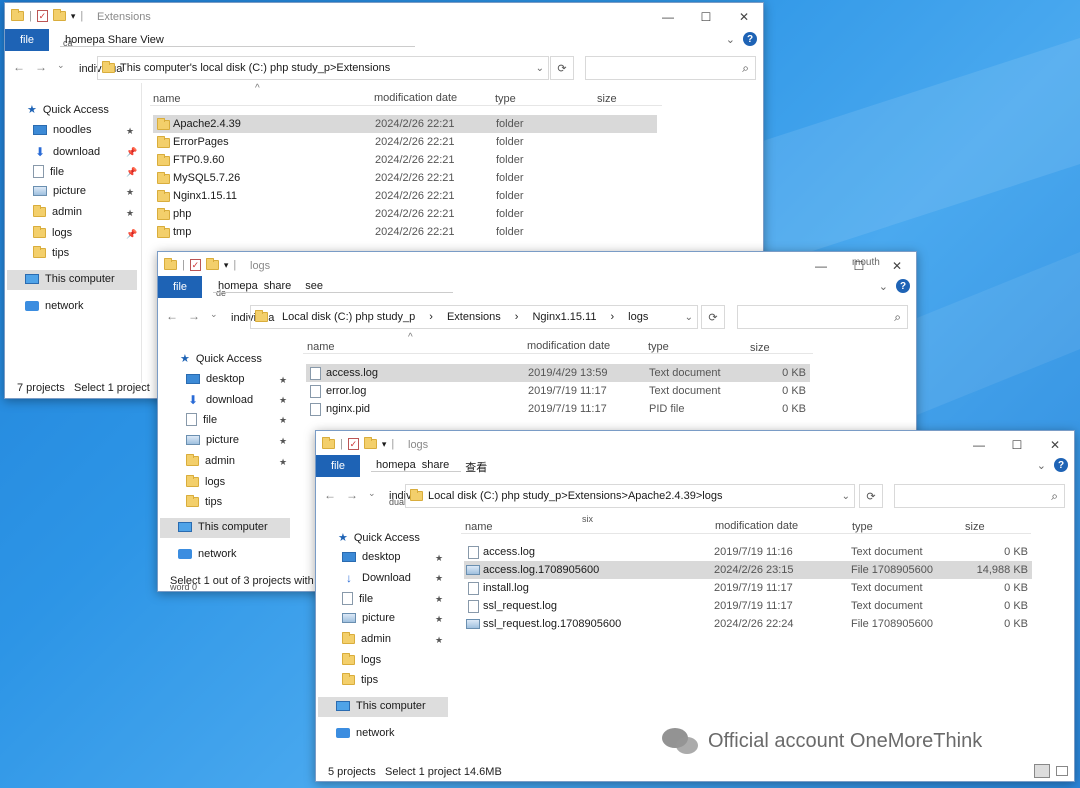 The height and width of the screenshot is (788, 1080). What do you see at coordinates (564, 317) in the screenshot?
I see `breadcrumb-segment: Nginx1.15.11` at bounding box center [564, 317].